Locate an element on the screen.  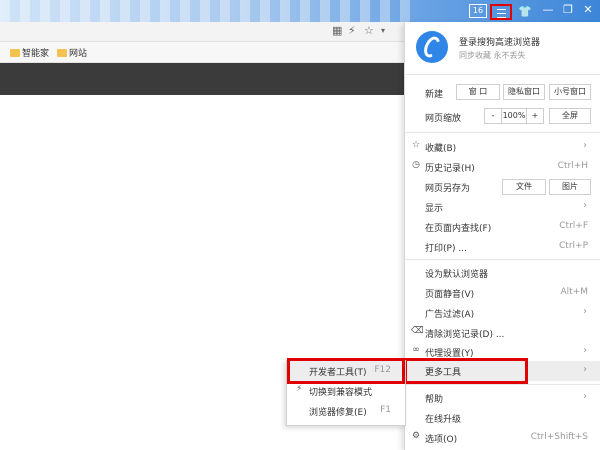
gear-icon: ⚙ is located at coordinates (416, 436).